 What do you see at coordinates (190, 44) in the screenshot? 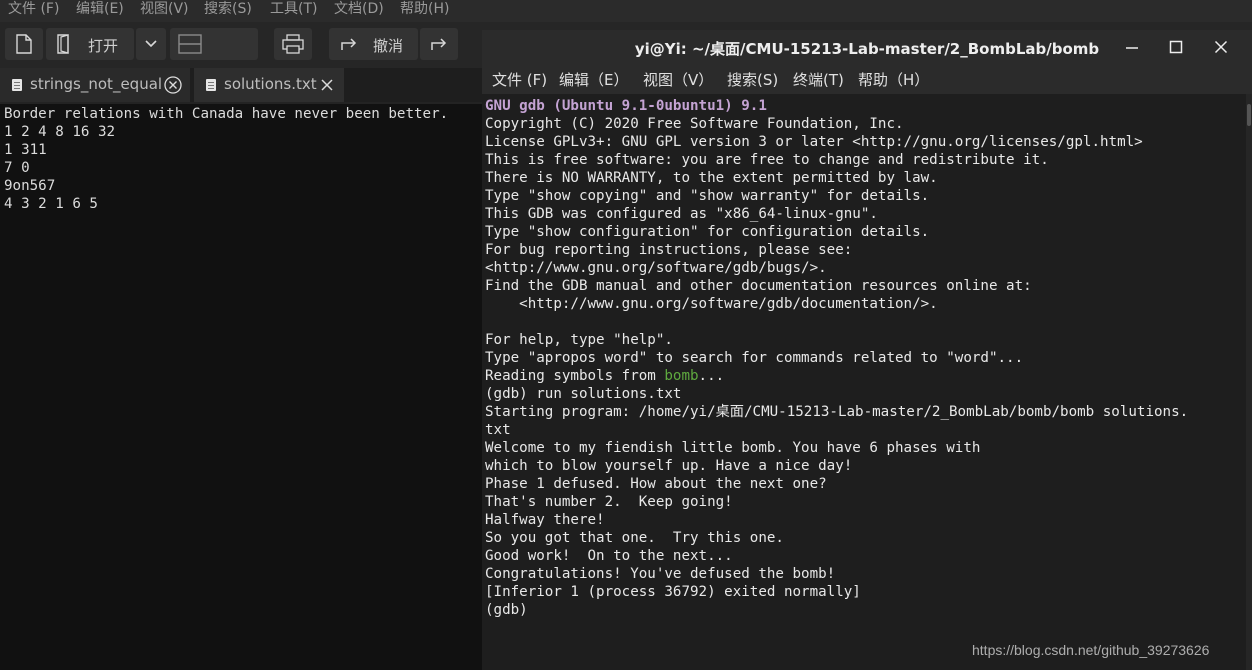
I see `save-icon` at bounding box center [190, 44].